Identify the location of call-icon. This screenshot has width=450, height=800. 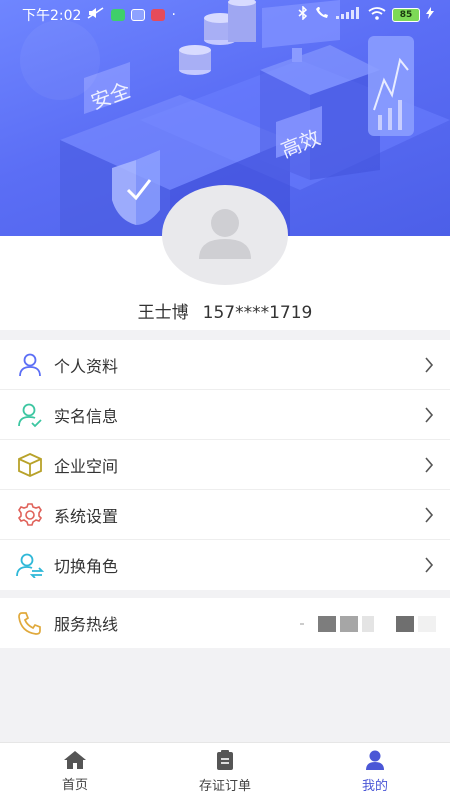
(322, 14).